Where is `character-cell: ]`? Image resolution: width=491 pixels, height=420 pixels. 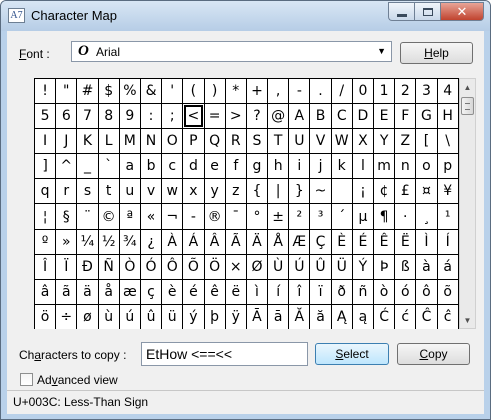
character-cell: ] is located at coordinates (45, 166).